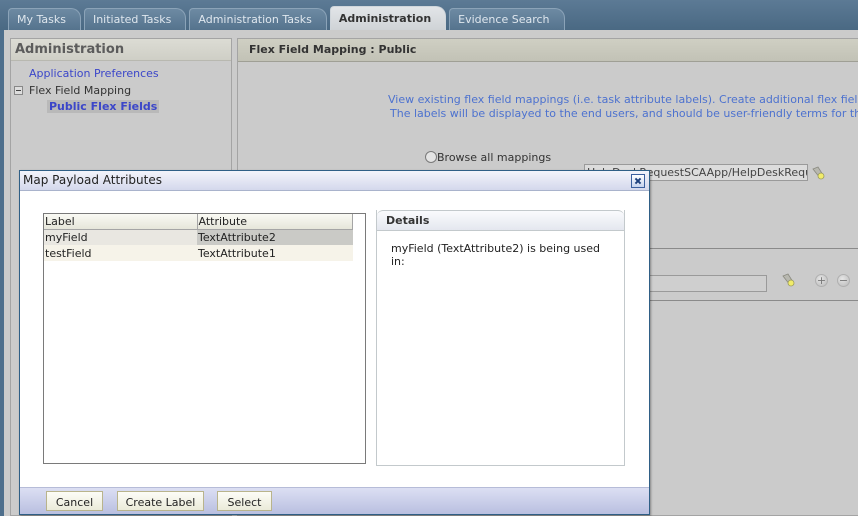 The height and width of the screenshot is (516, 858). I want to click on table-row: myField TextAttribute2, so click(198, 237).